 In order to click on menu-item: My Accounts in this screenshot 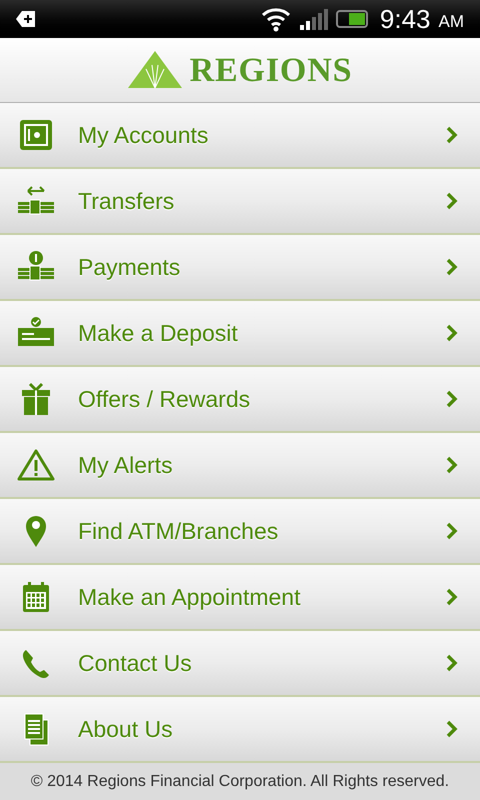, I will do `click(240, 136)`.